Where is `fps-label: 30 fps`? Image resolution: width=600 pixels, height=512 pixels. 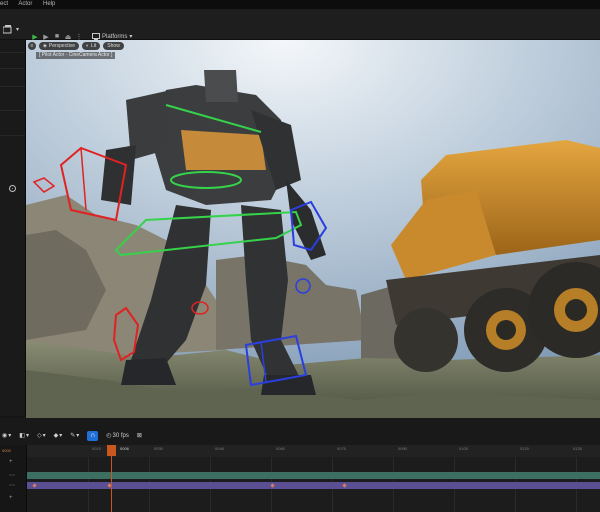
fps-label: 30 fps is located at coordinates (120, 435).